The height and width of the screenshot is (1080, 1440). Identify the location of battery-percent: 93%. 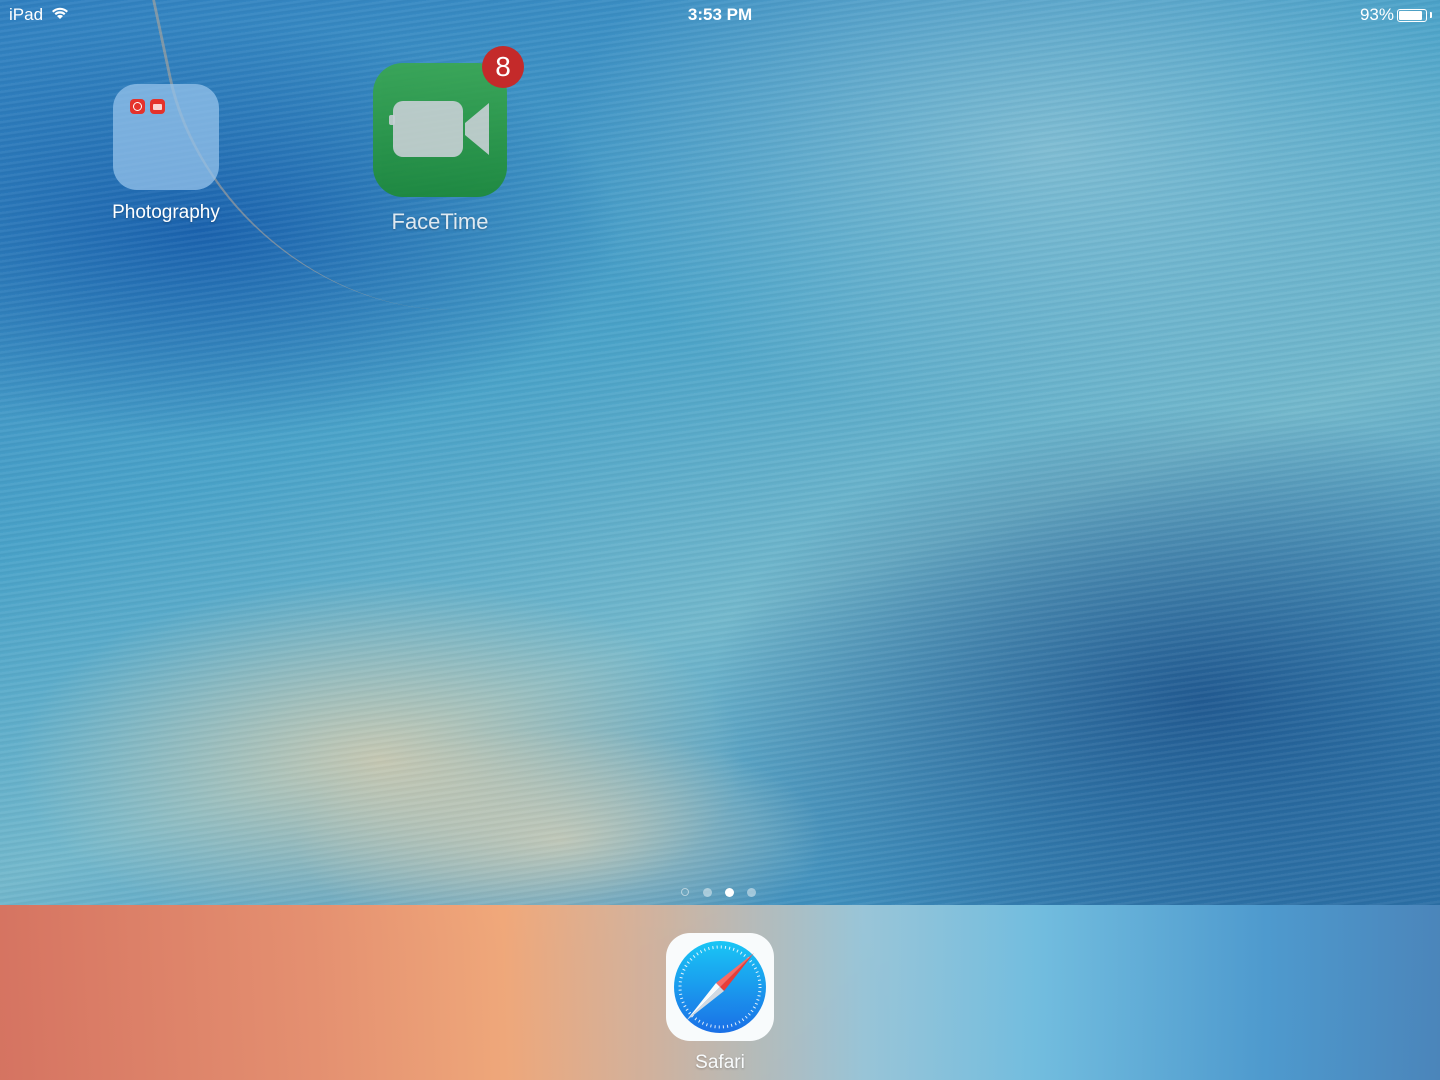
(1376, 14).